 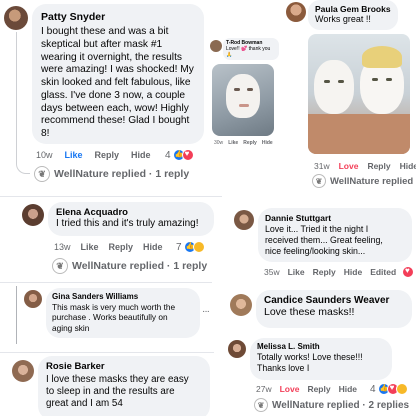 What do you see at coordinates (23, 103) in the screenshot?
I see `thread-line` at bounding box center [23, 103].